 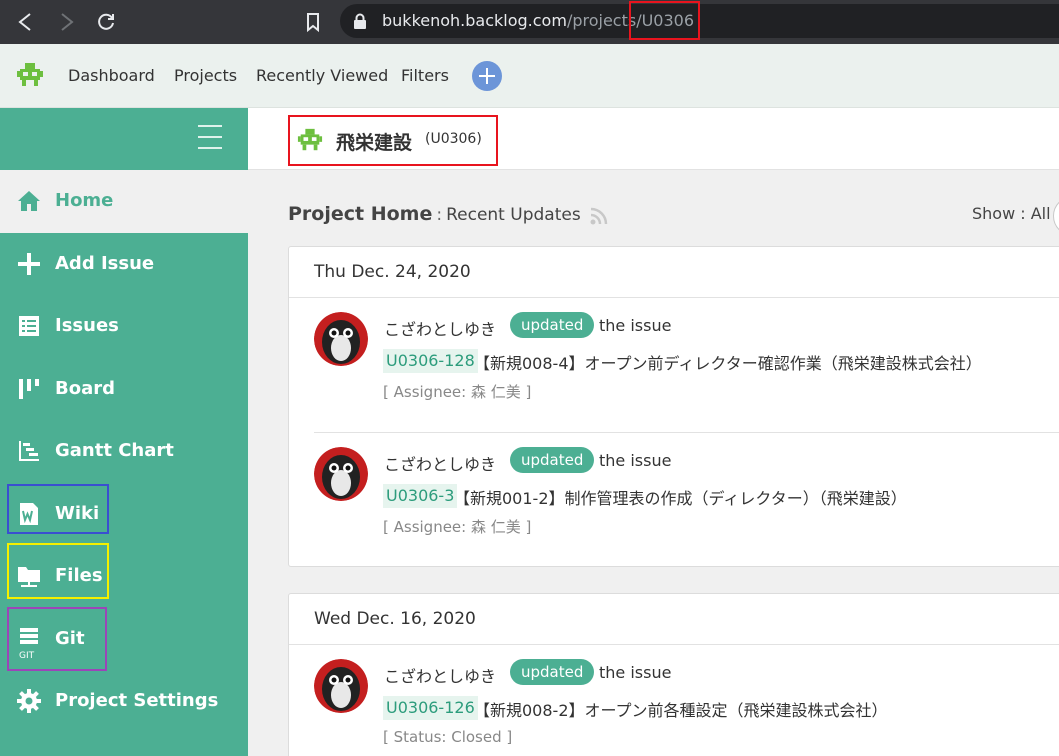 I want to click on sidebar-item-label: Add Issue, so click(x=105, y=263).